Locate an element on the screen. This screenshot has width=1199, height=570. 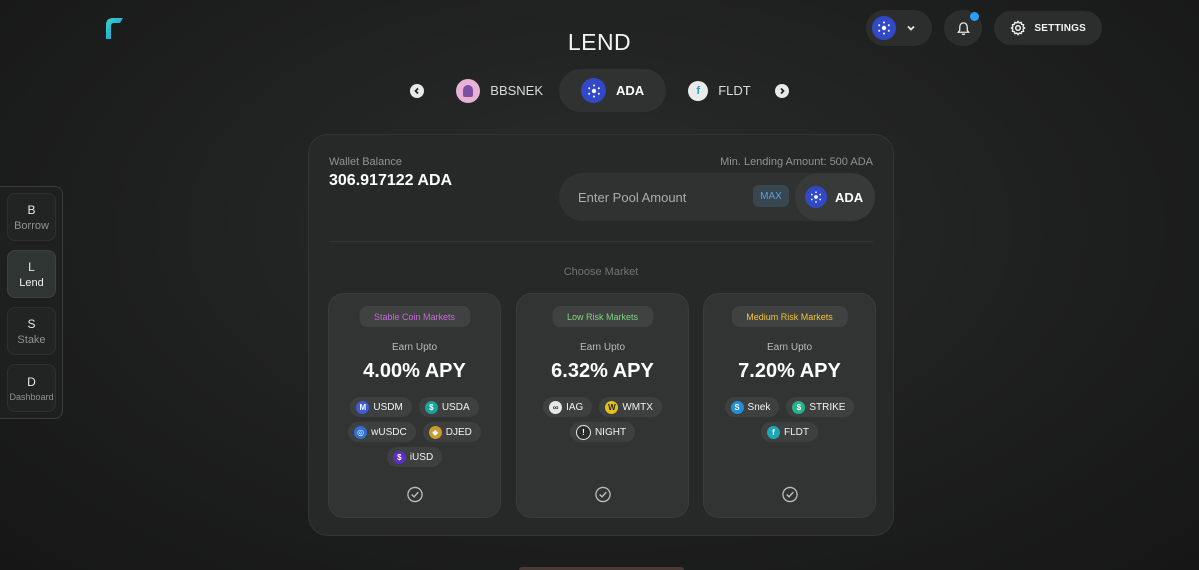
nav-lend-letter: L is located at coordinates (31, 266).